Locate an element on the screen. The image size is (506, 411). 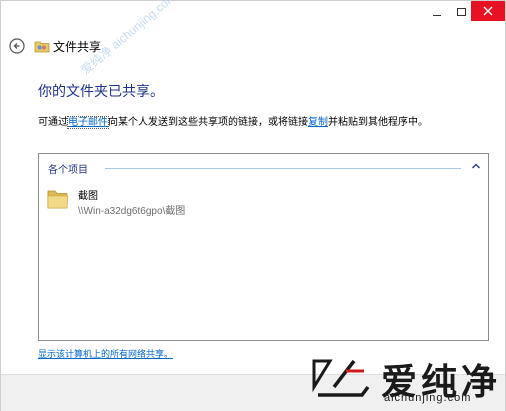
close-icon is located at coordinates (488, 11).